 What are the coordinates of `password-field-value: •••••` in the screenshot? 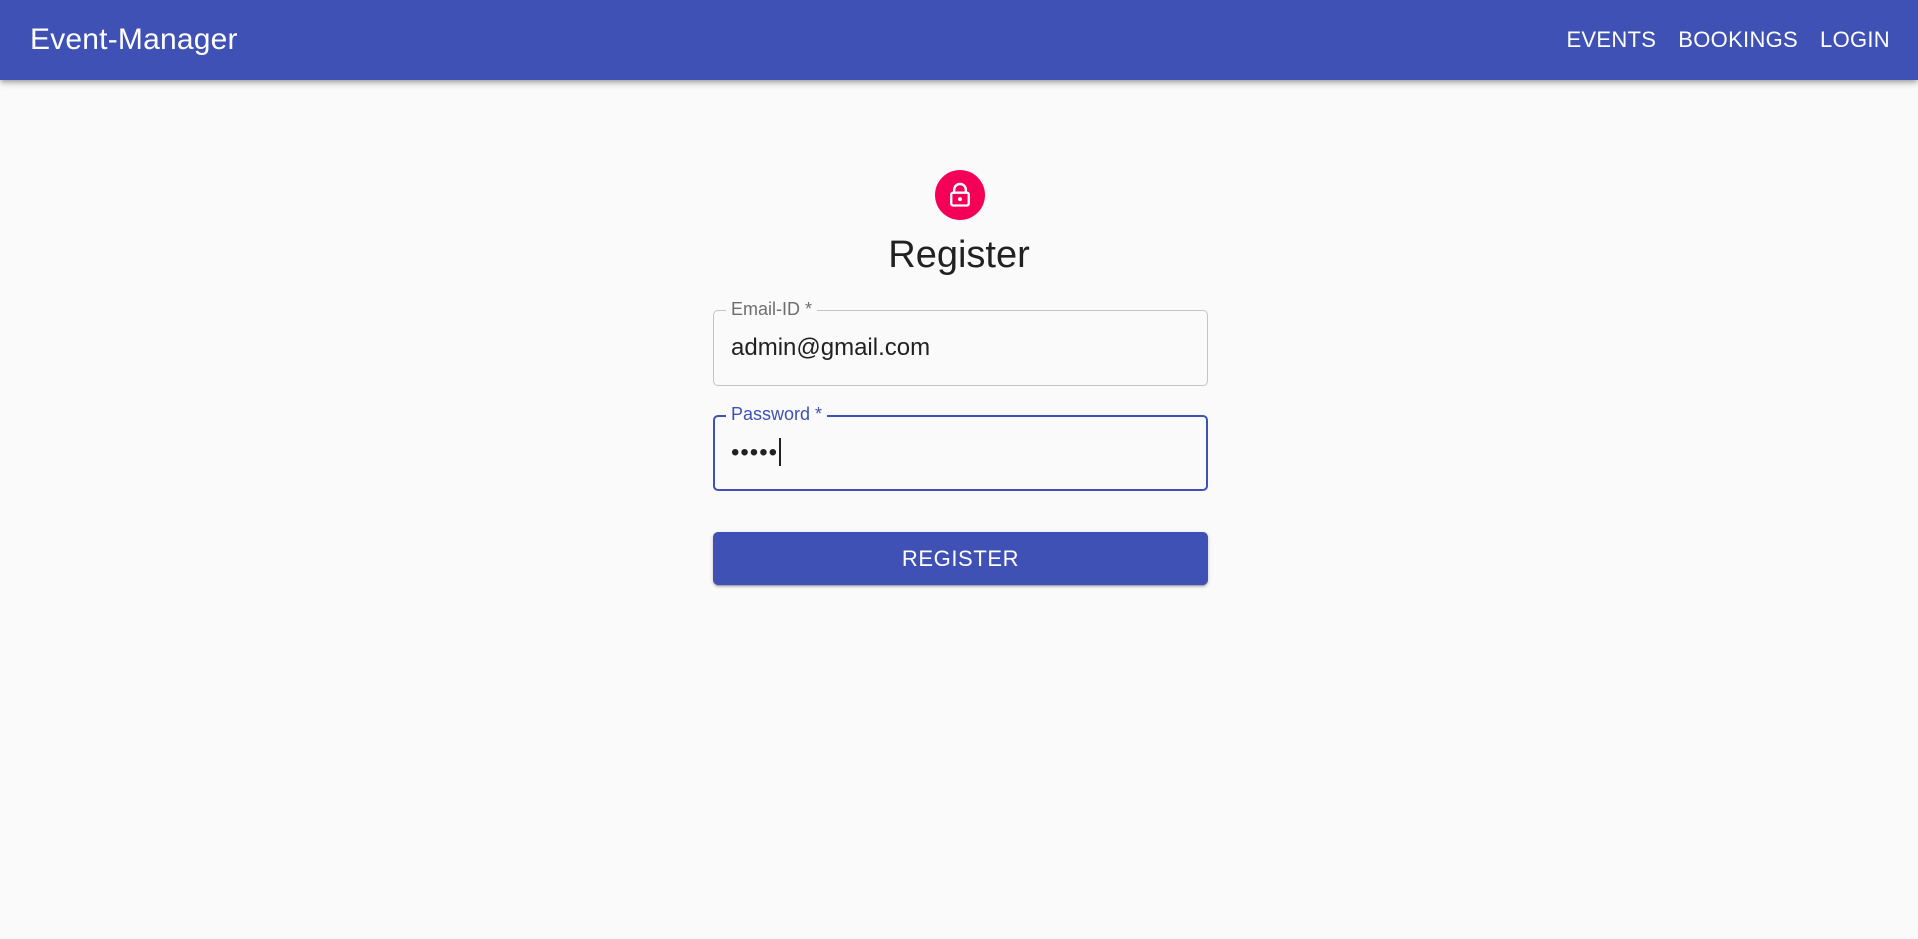 It's located at (756, 453).